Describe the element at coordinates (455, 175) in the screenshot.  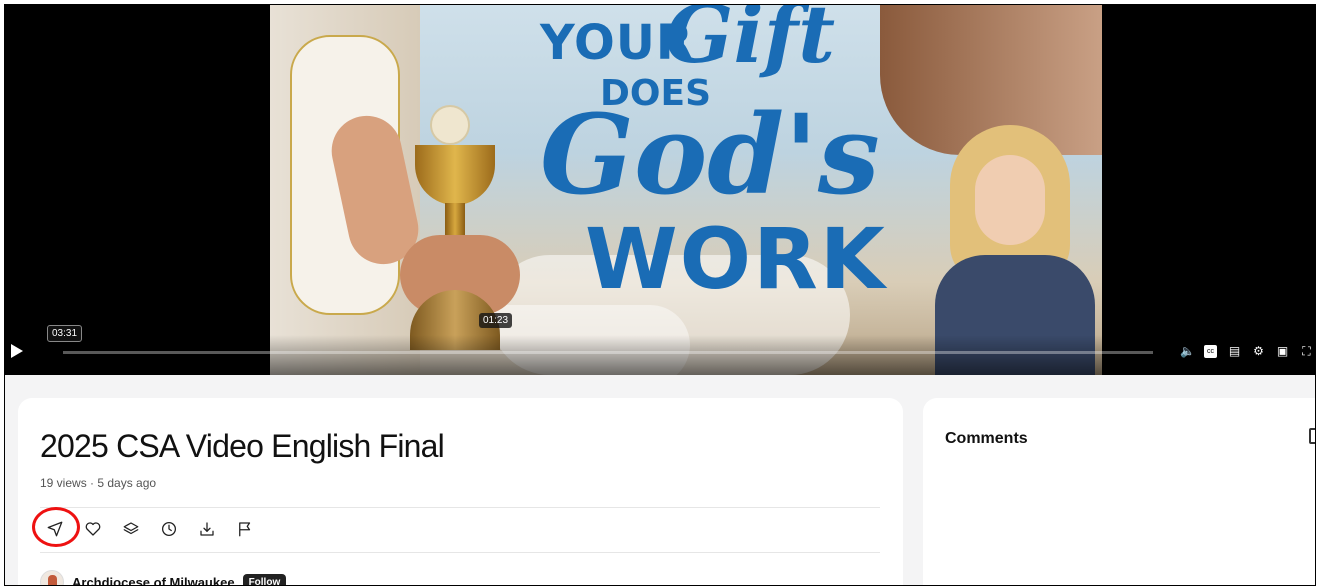
I see `chalice` at that location.